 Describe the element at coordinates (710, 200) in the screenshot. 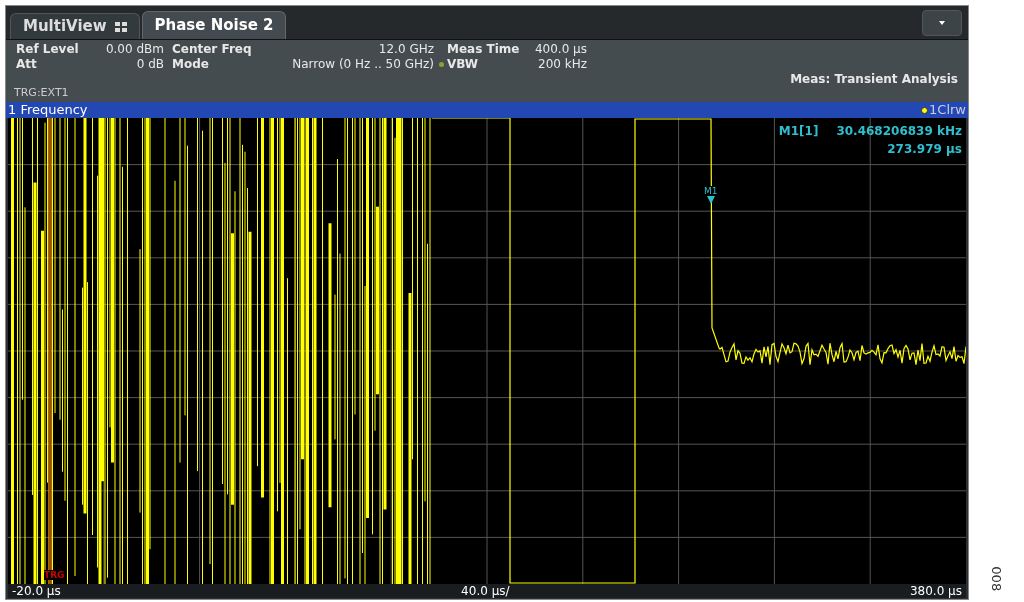

I see `marker-arrow-icon` at that location.